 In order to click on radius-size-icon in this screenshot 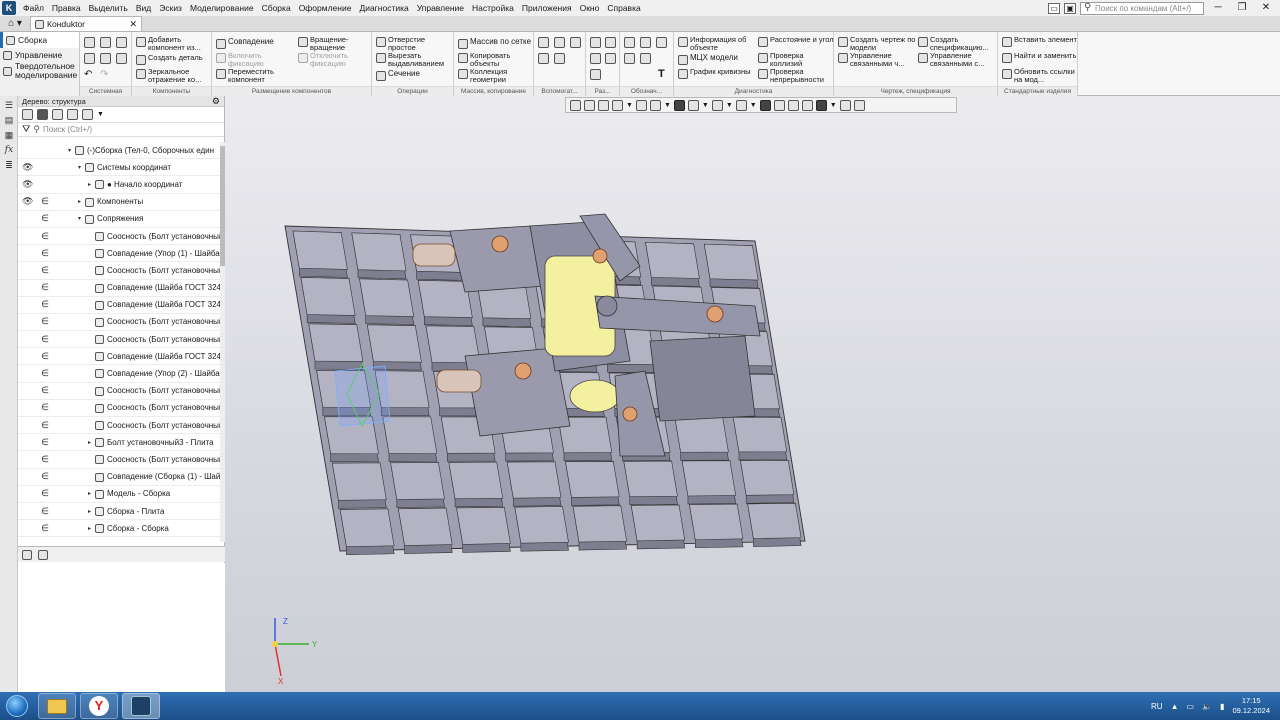, I will do `click(595, 58)`.